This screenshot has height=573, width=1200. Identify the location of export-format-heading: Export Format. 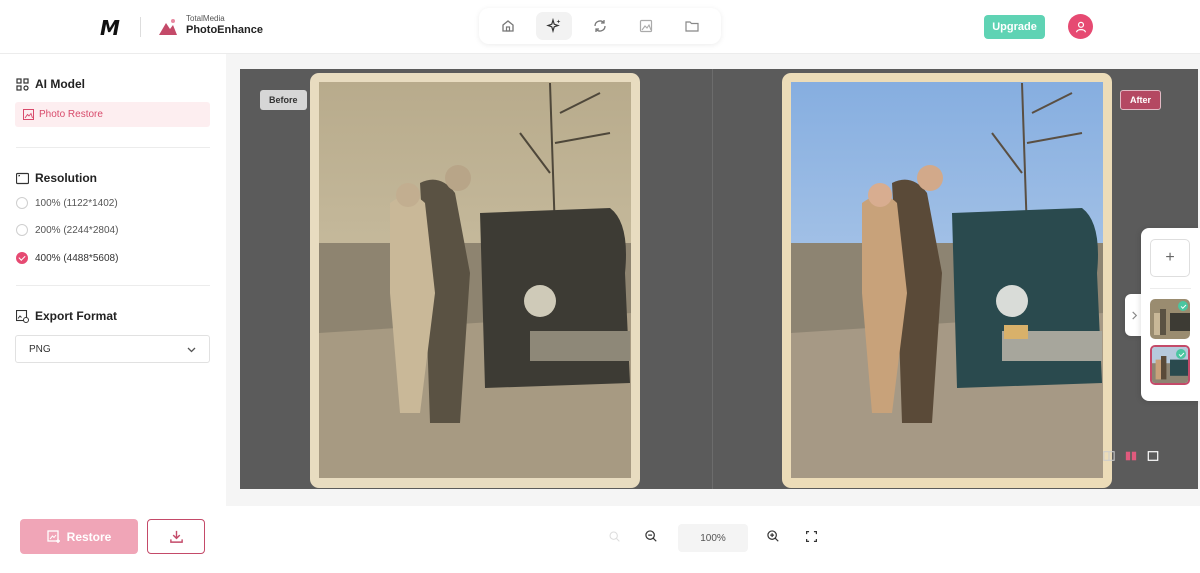
(66, 316).